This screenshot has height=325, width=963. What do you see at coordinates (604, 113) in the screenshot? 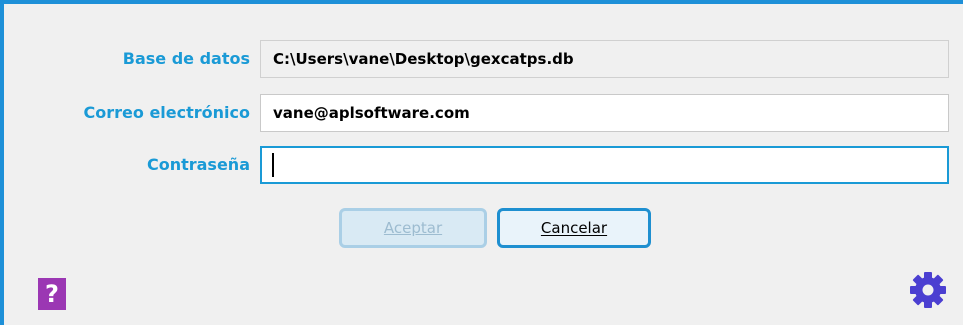
I see `email-field` at bounding box center [604, 113].